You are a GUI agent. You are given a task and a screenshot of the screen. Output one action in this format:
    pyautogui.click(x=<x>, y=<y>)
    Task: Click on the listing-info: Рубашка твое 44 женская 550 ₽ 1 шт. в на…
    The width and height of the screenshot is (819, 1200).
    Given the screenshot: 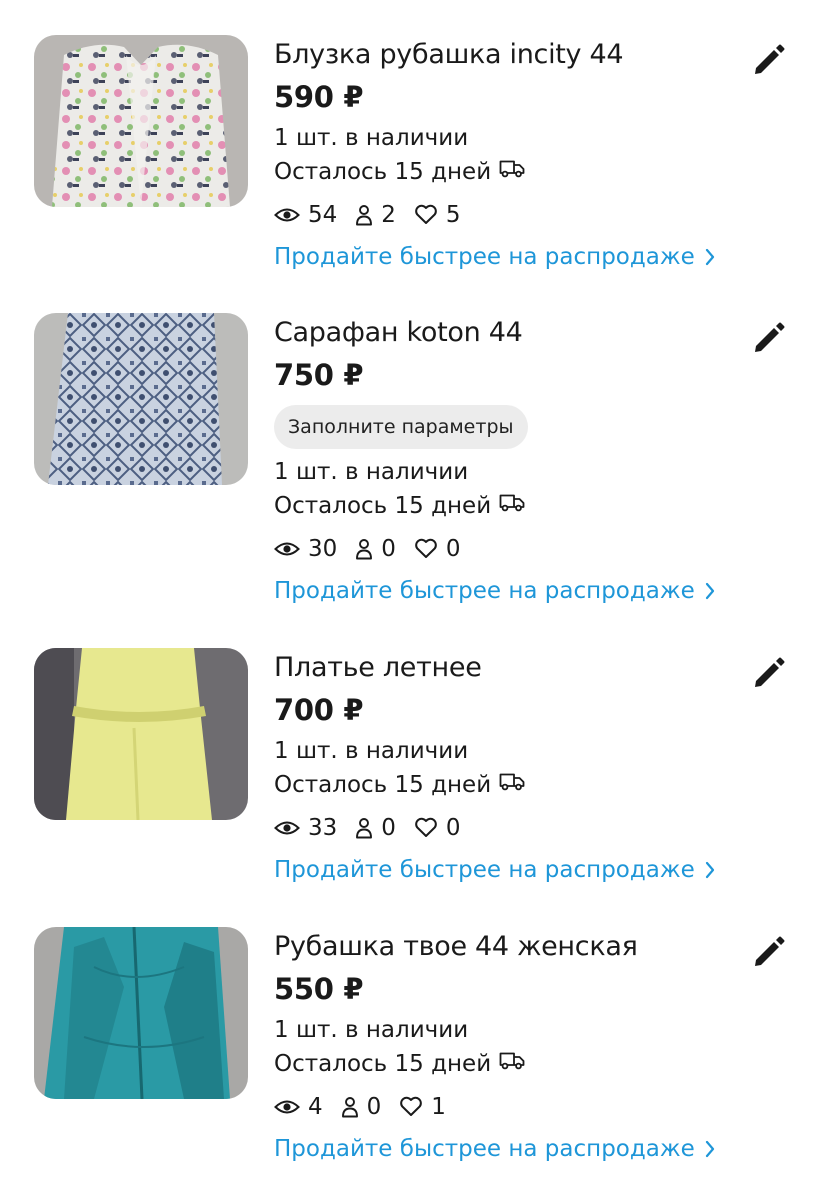 What is the action you would take?
    pyautogui.click(x=509, y=1046)
    